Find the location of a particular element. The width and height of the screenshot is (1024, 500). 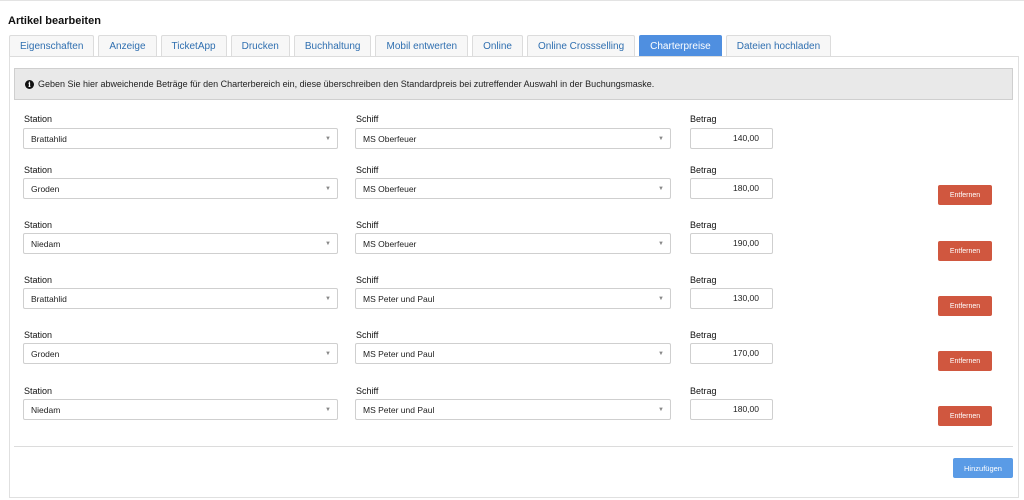

info-icon: i is located at coordinates (29, 84).